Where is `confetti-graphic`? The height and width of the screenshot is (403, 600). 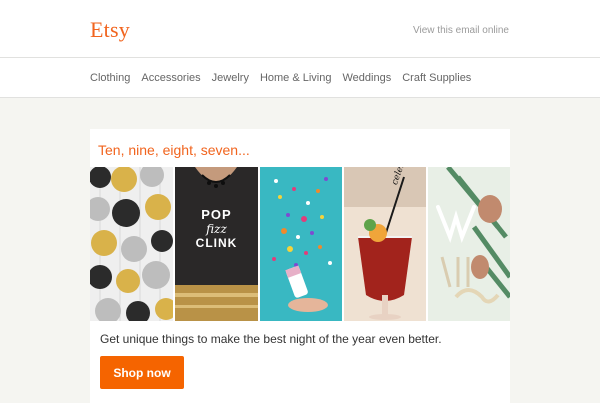 confetti-graphic is located at coordinates (301, 244).